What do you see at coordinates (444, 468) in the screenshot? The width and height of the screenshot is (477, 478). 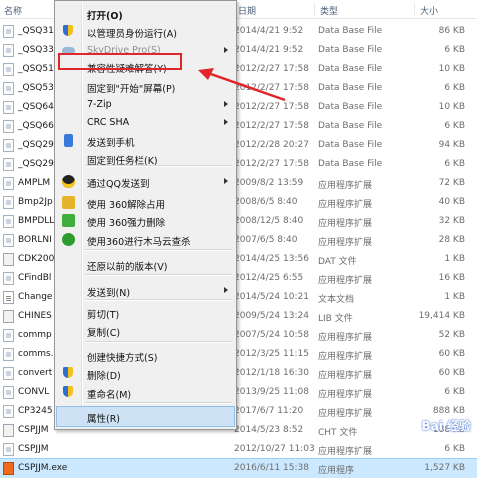 I see `file-size: 1,527 KB` at bounding box center [444, 468].